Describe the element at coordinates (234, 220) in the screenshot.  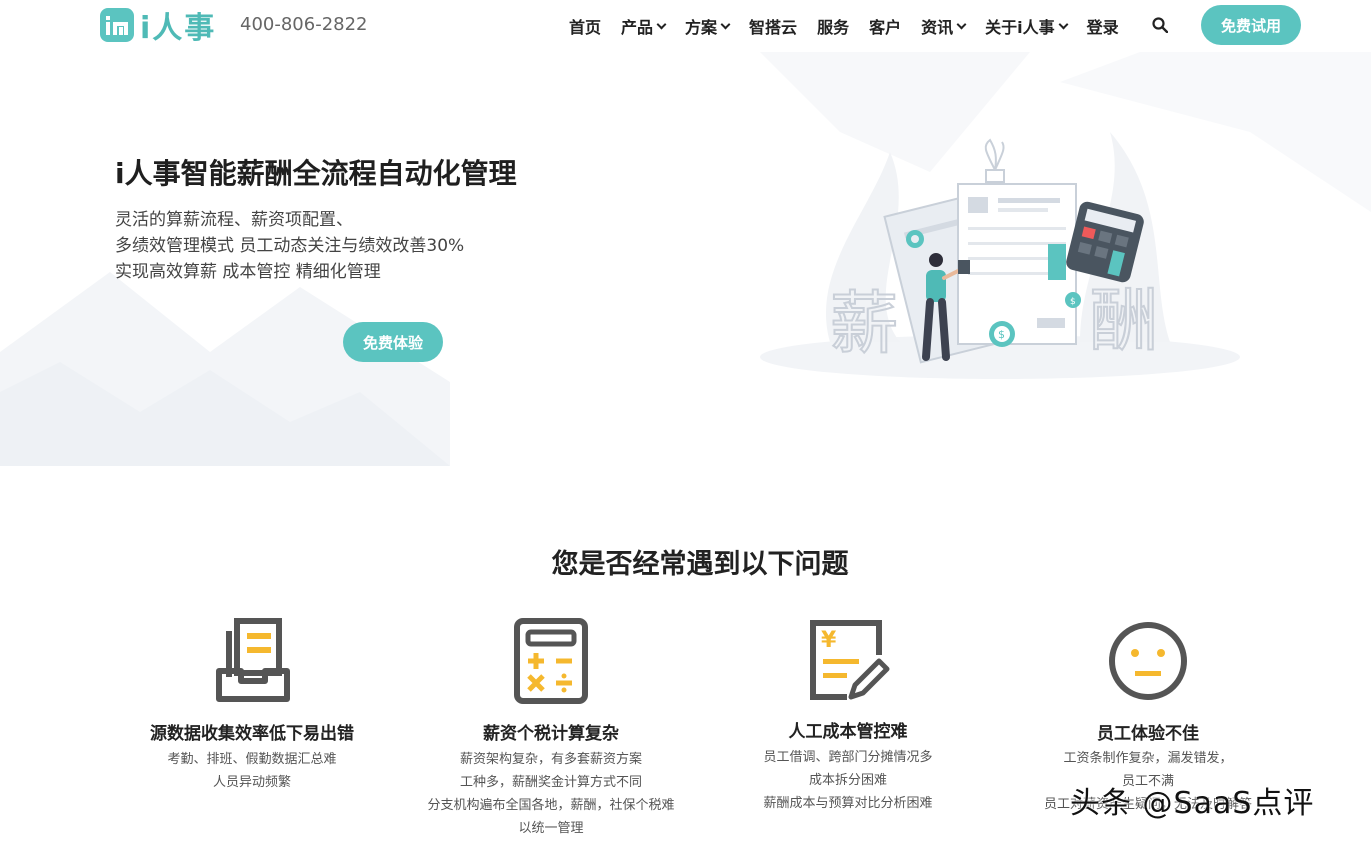
I see `hero-desc-line: 灵活的算薪流程、薪资项配置、` at that location.